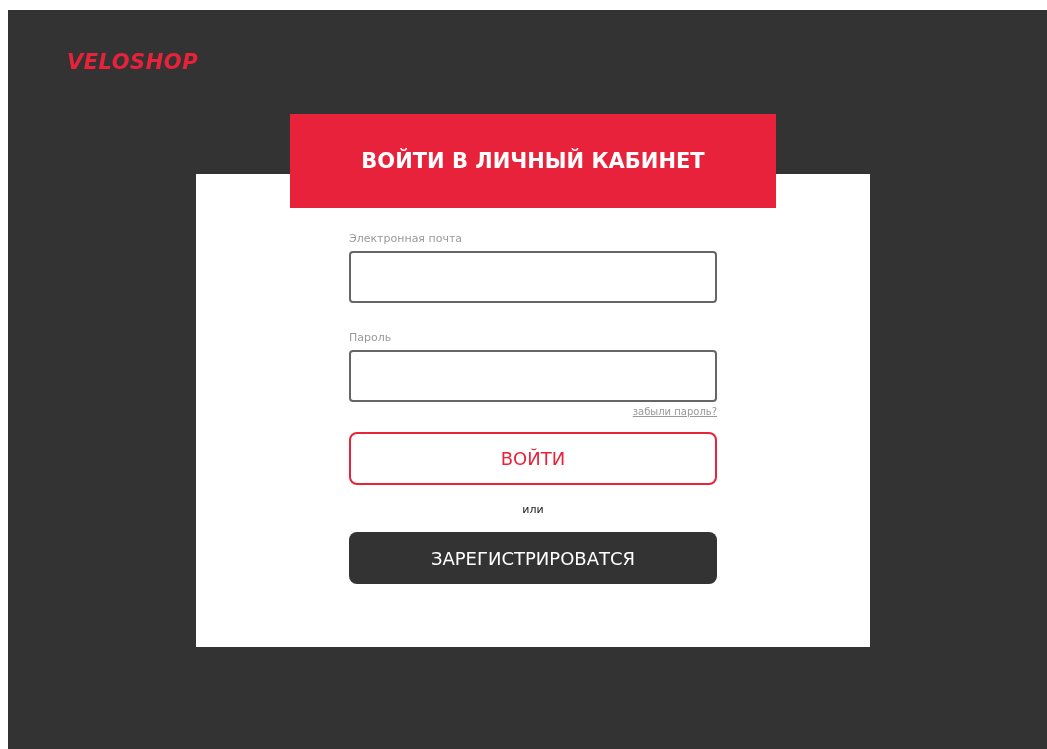  Describe the element at coordinates (533, 509) in the screenshot. I see `separator-text: или` at that location.